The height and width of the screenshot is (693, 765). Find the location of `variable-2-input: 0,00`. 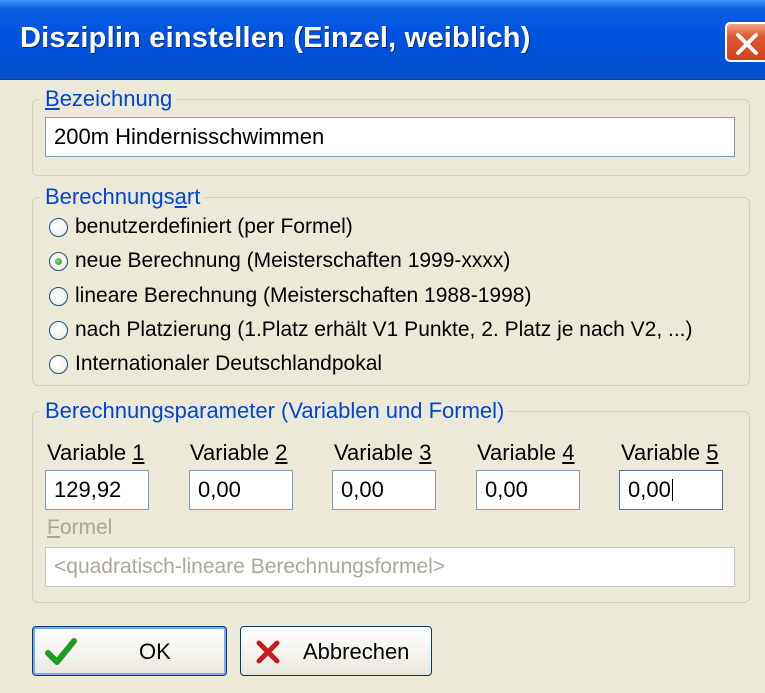

variable-2-input: 0,00 is located at coordinates (241, 490).